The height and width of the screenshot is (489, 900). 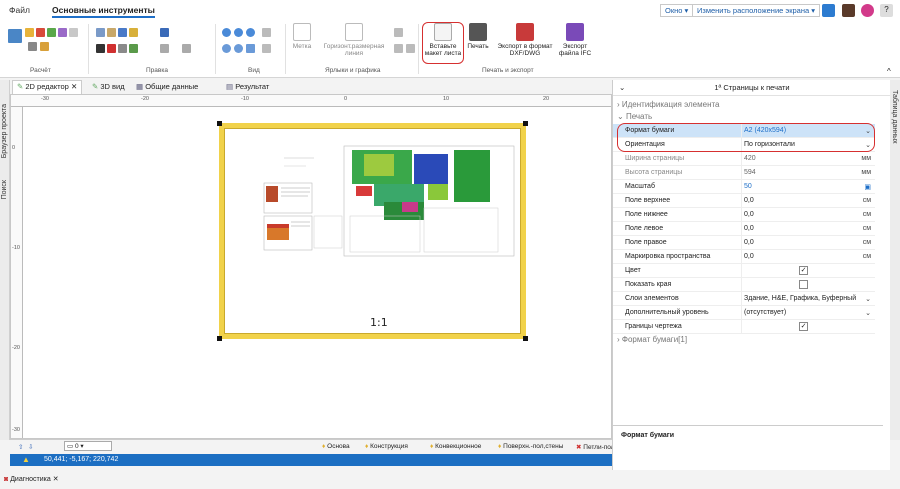 What do you see at coordinates (167, 86) in the screenshot?
I see `tab-general-data: ▦ Общие данные` at bounding box center [167, 86].